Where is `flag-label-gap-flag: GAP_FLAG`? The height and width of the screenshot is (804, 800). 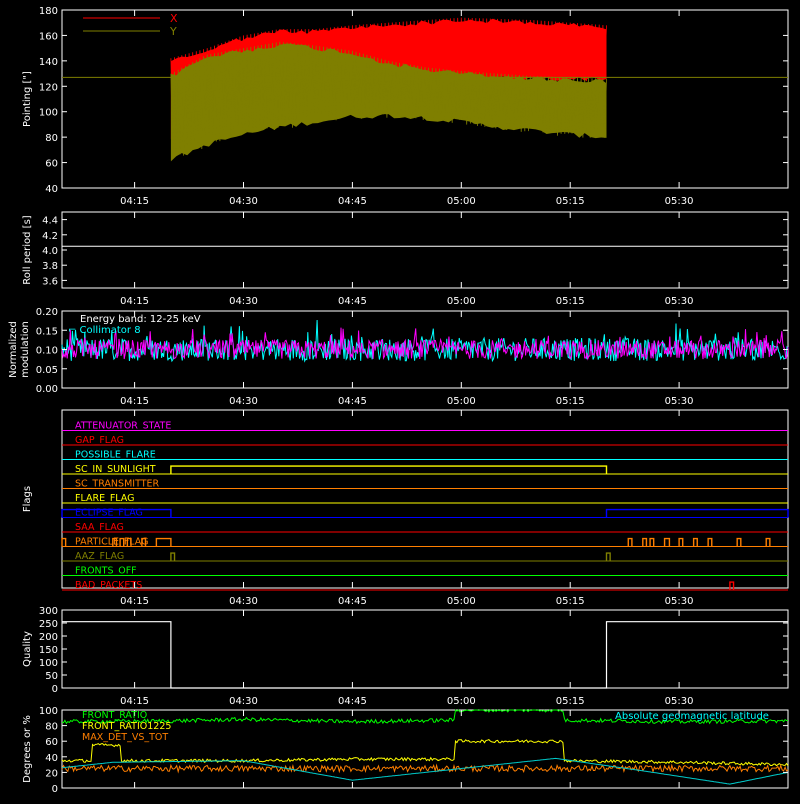
flag-label-gap-flag: GAP_FLAG is located at coordinates (99, 440).